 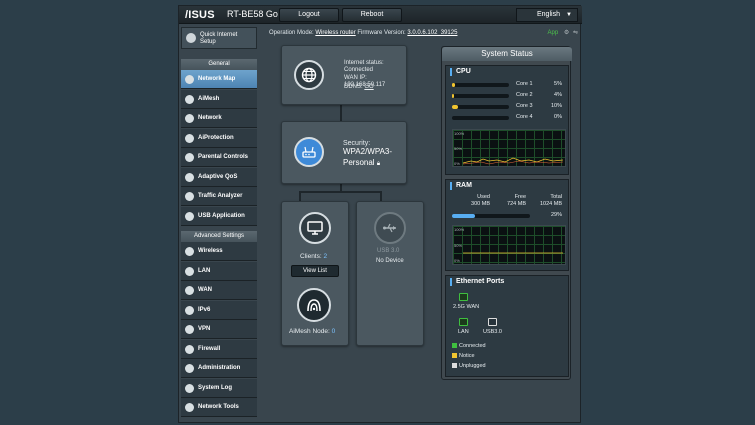 I want to click on quick-internet-setup-button: Quick Internet Setup, so click(x=219, y=38).